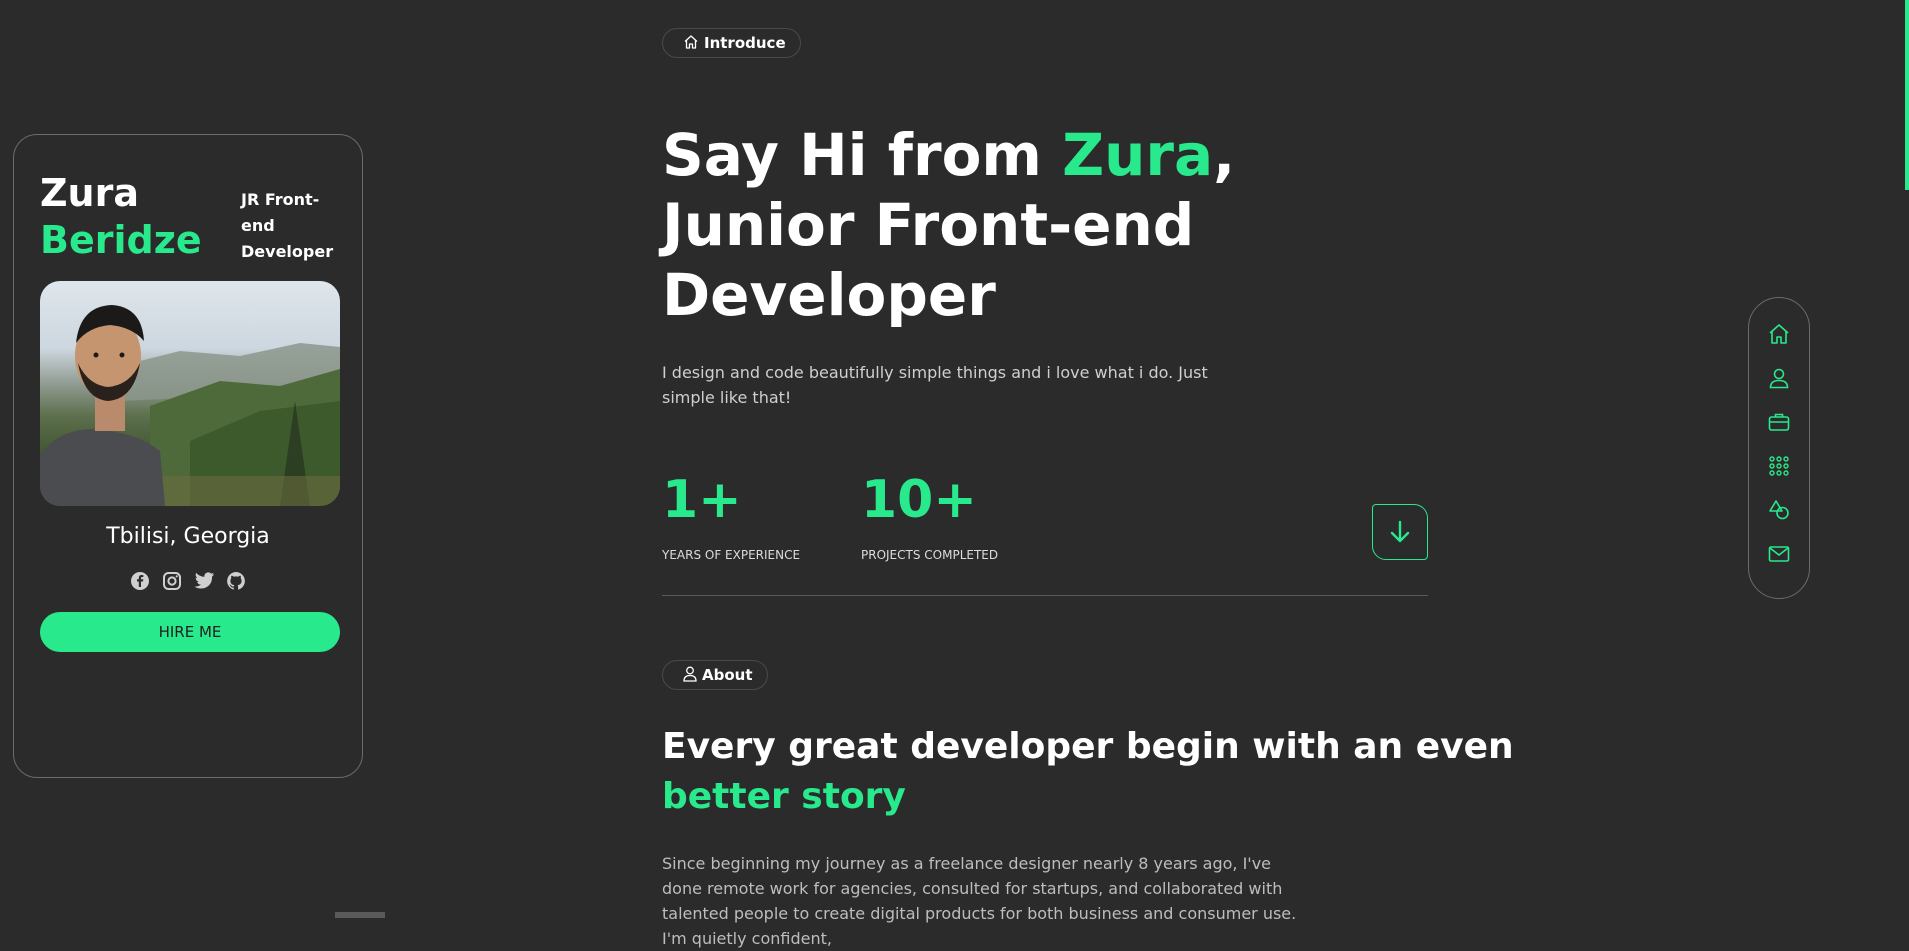 Image resolution: width=1909 pixels, height=951 pixels. Describe the element at coordinates (1779, 448) in the screenshot. I see `side-navigation` at that location.